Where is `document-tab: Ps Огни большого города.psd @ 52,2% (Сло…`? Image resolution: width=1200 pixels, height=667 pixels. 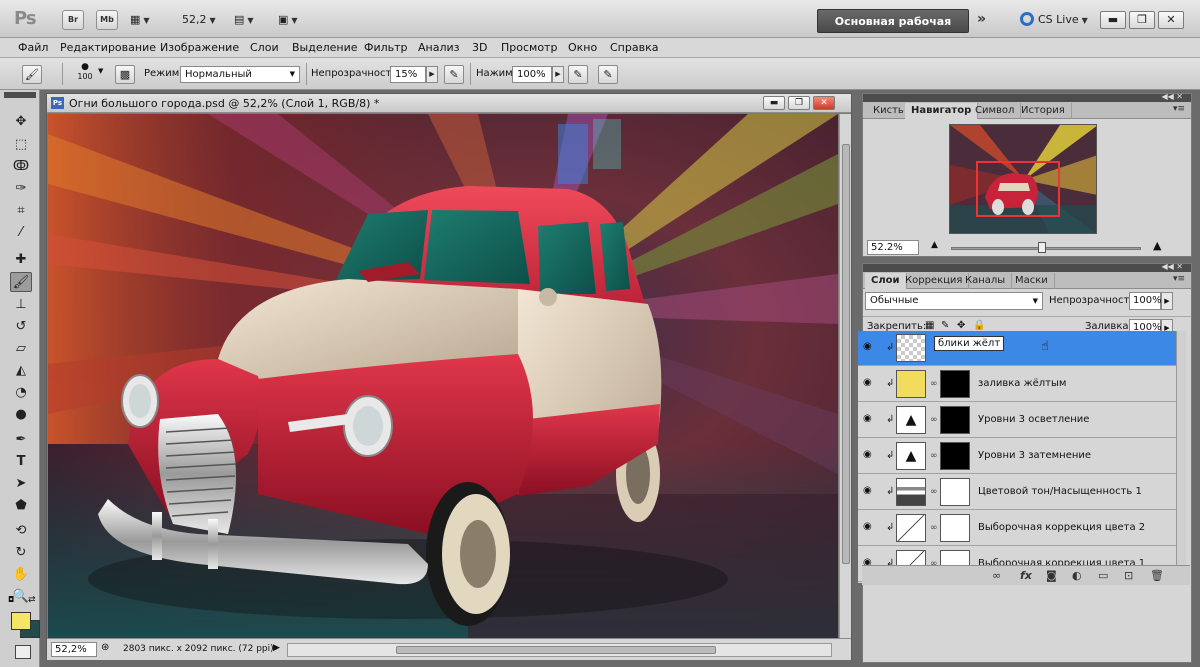
document-tab: Ps Огни большого города.psd @ 52,2% (Сло… is located at coordinates (449, 103).